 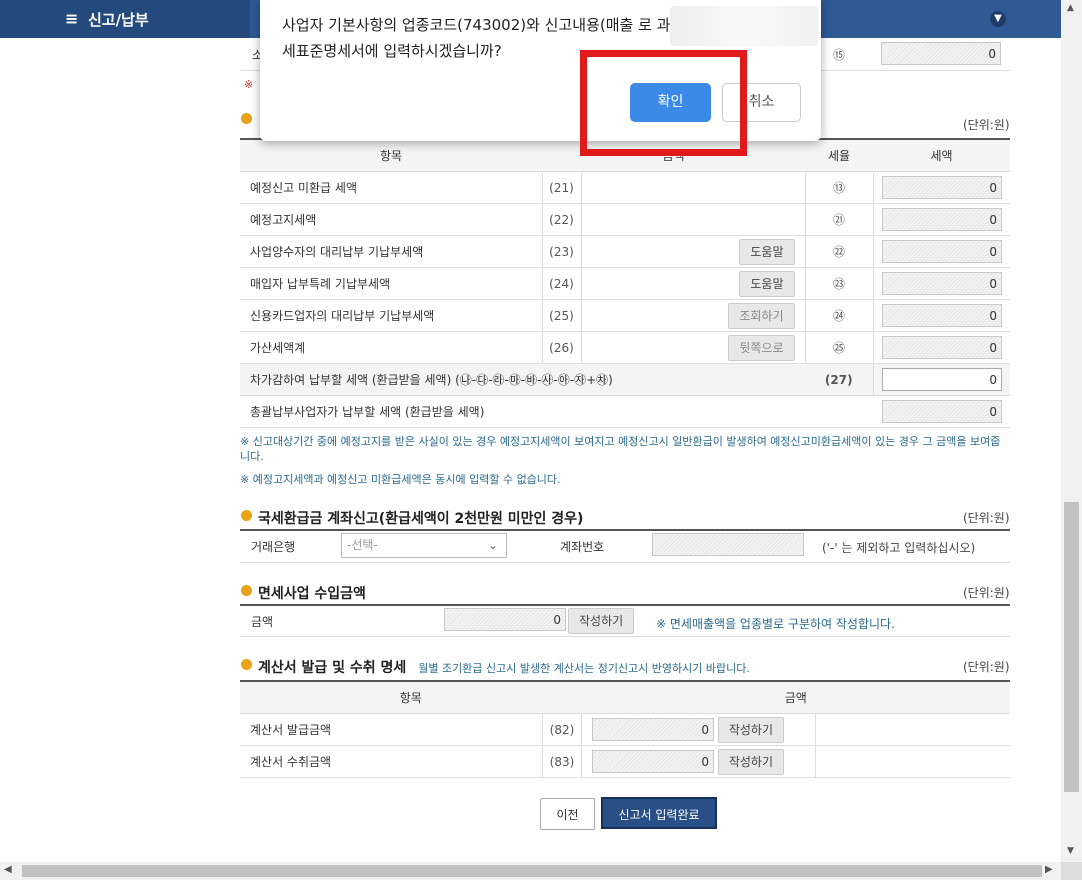 I want to click on bank-select: -선택- ⌄, so click(x=424, y=545).